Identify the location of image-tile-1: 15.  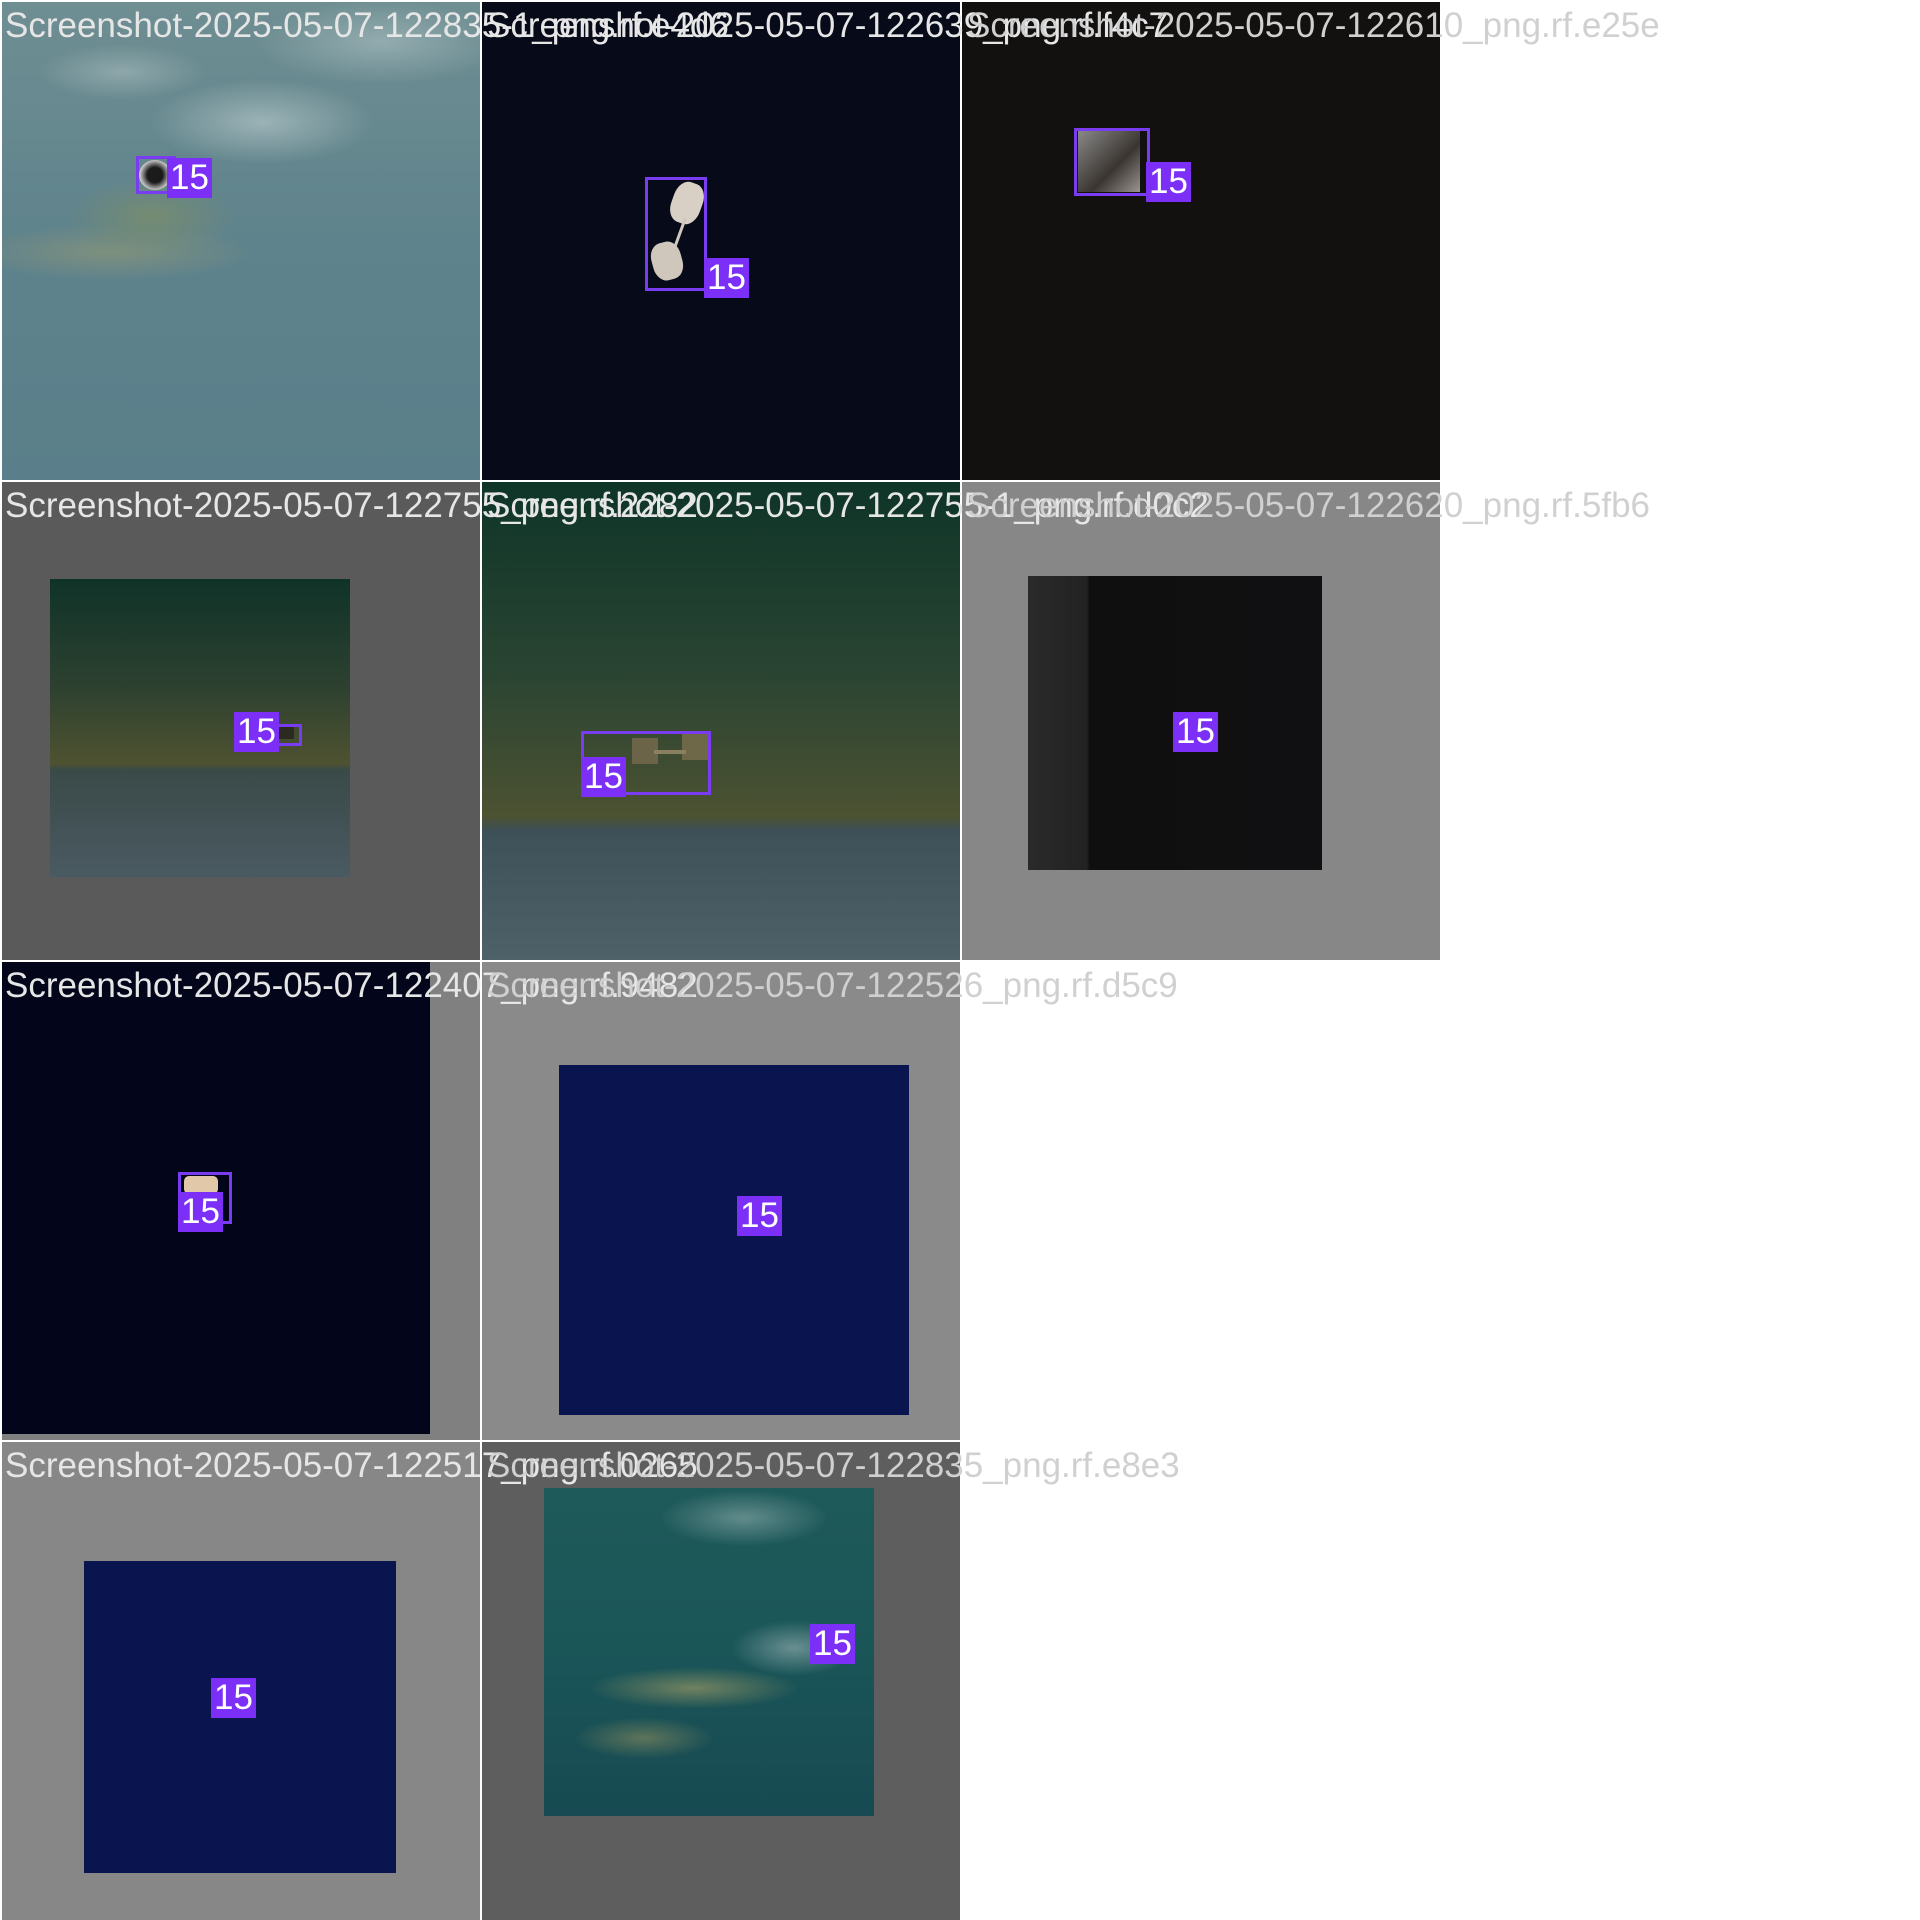
(241, 241).